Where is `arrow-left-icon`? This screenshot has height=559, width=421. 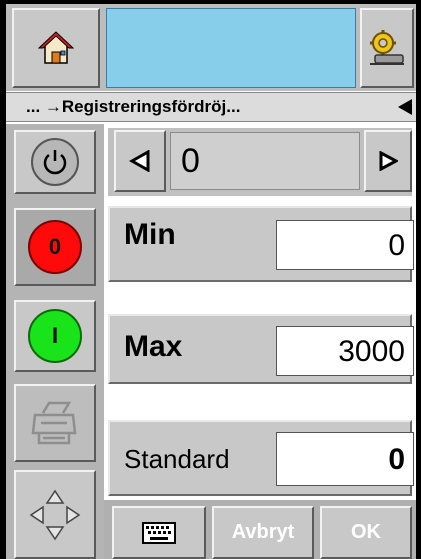 arrow-left-icon is located at coordinates (139, 161).